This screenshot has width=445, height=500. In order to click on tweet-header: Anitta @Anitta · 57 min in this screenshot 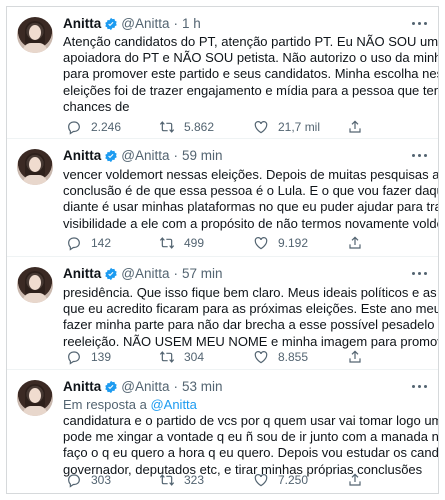, I will do `click(143, 273)`.